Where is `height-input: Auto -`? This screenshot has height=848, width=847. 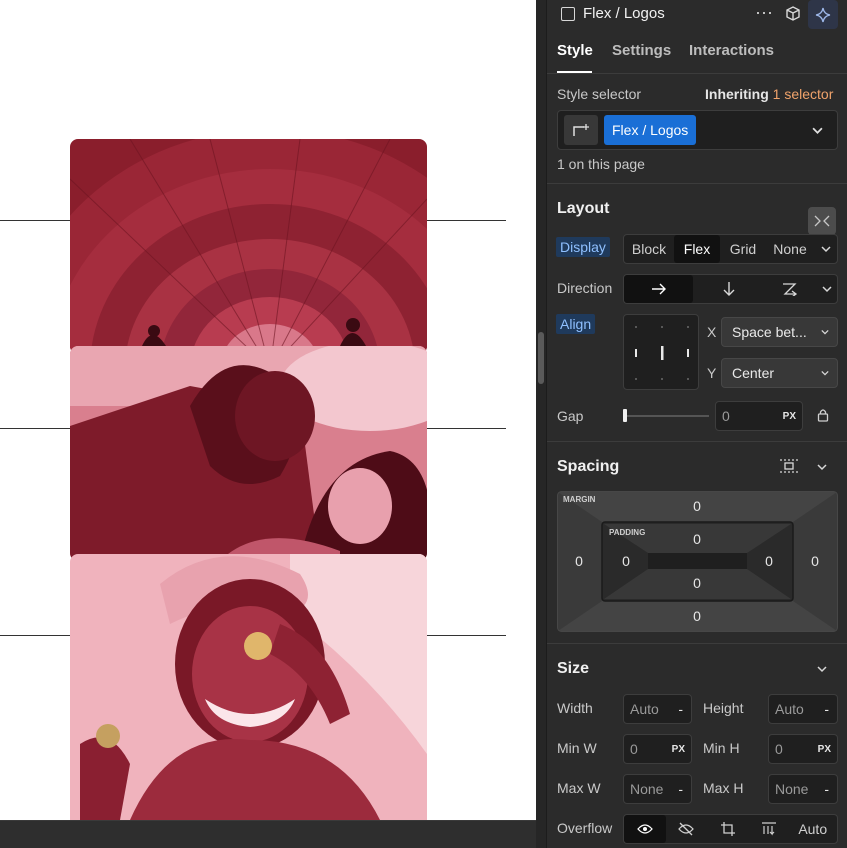
height-input: Auto - is located at coordinates (803, 709).